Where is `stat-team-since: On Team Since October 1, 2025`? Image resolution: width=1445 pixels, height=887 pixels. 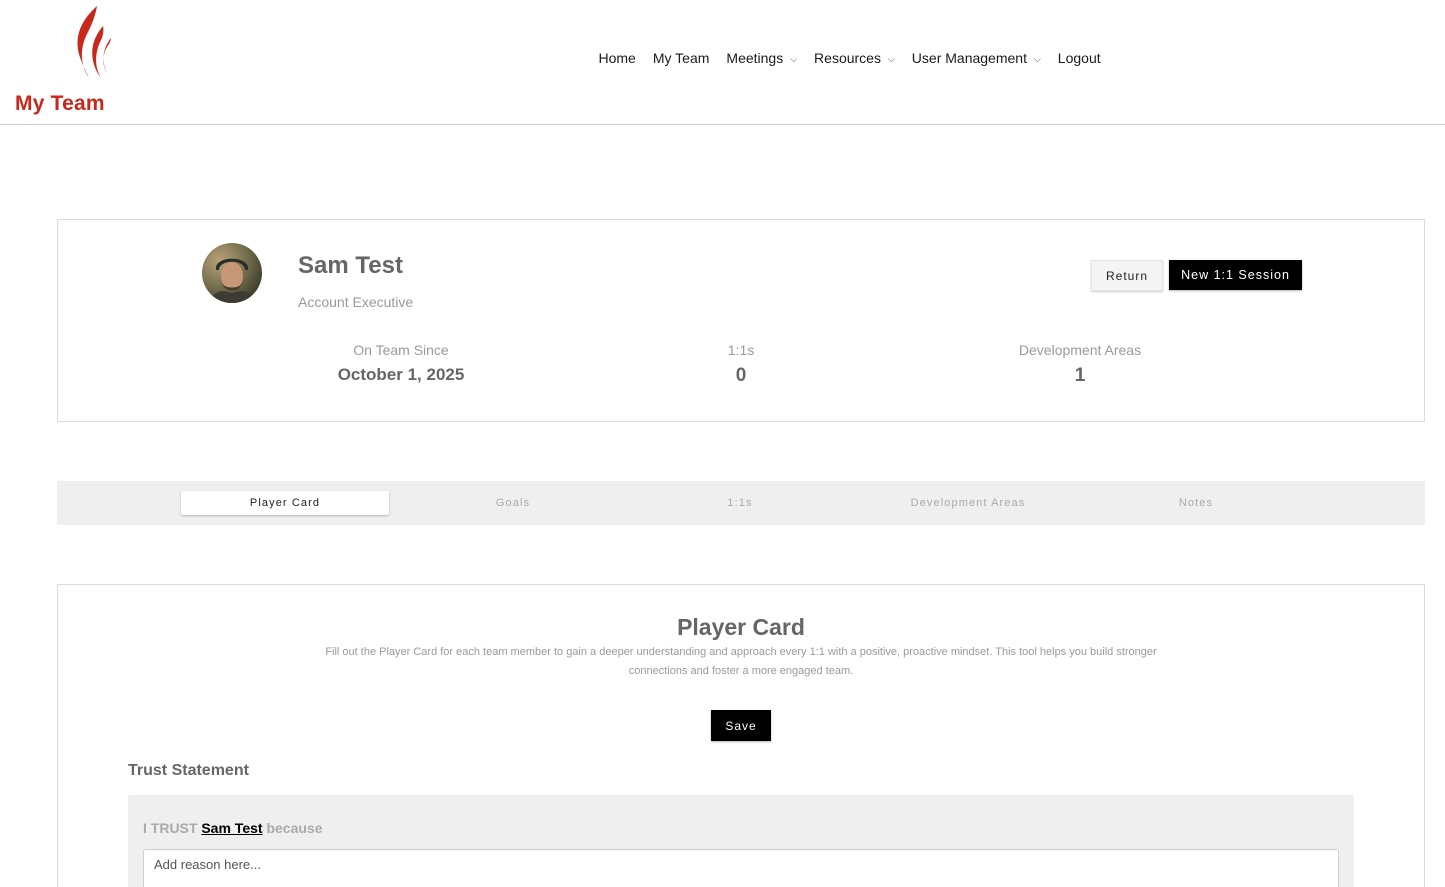
stat-team-since: On Team Since October 1, 2025 is located at coordinates (401, 363).